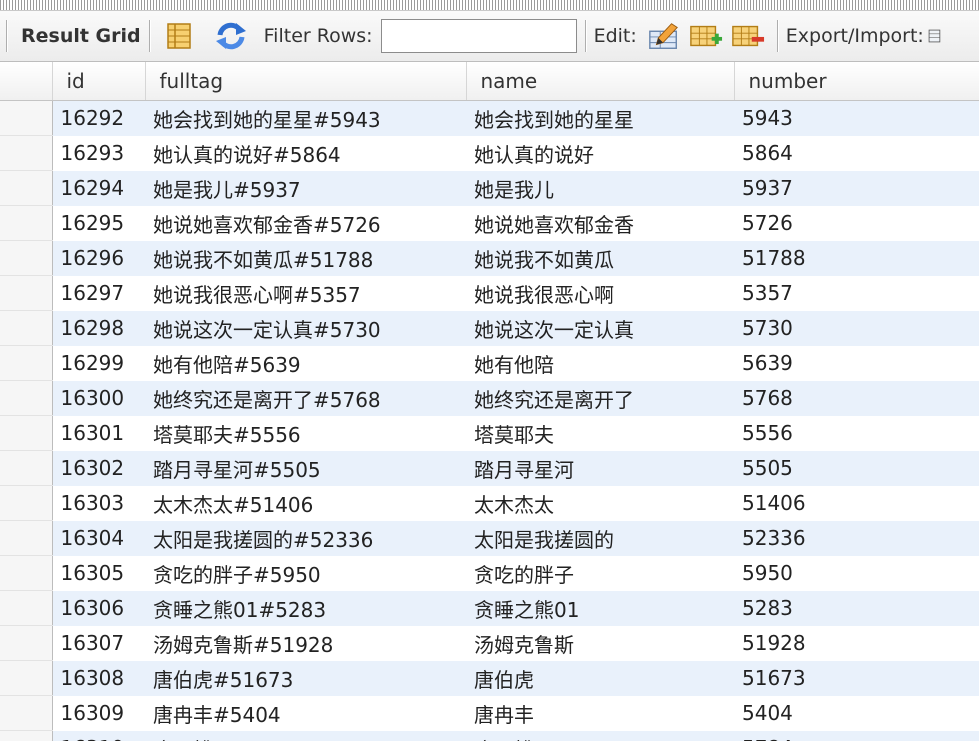  Describe the element at coordinates (98, 293) in the screenshot. I see `cell-id: 16297` at that location.